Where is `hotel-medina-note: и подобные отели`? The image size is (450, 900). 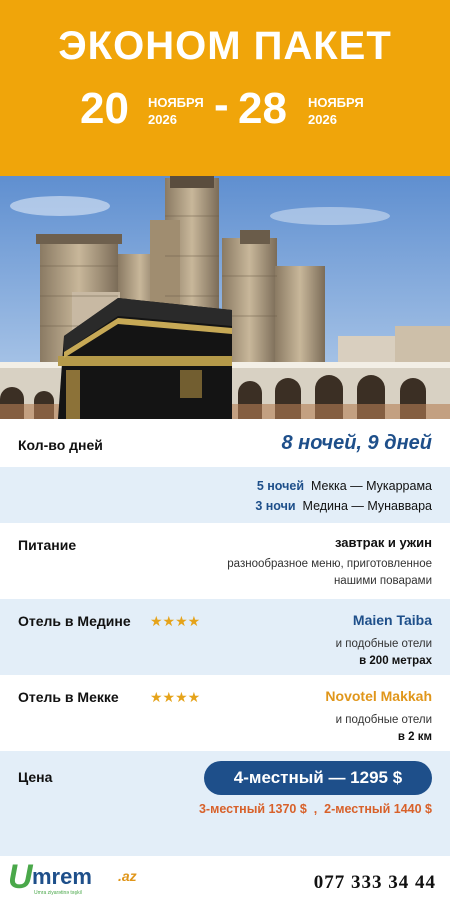
hotel-medina-note: и подобные отели is located at coordinates (383, 644).